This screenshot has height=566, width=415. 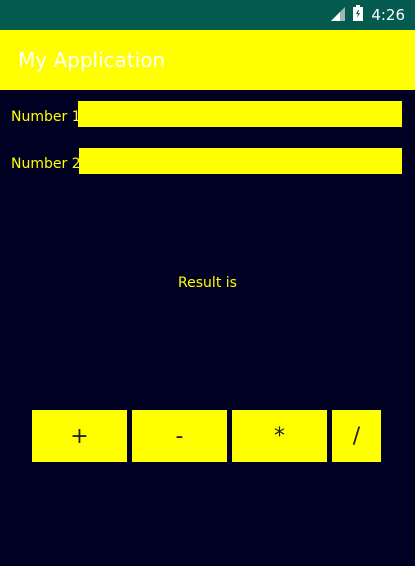 I want to click on add-button: +, so click(x=79, y=436).